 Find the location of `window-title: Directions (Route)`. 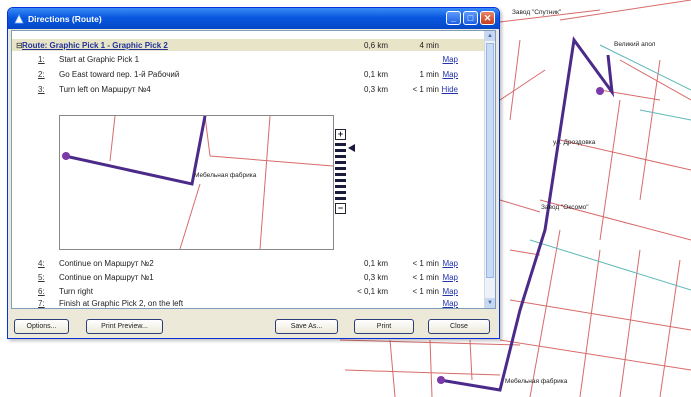

window-title: Directions (Route) is located at coordinates (65, 18).